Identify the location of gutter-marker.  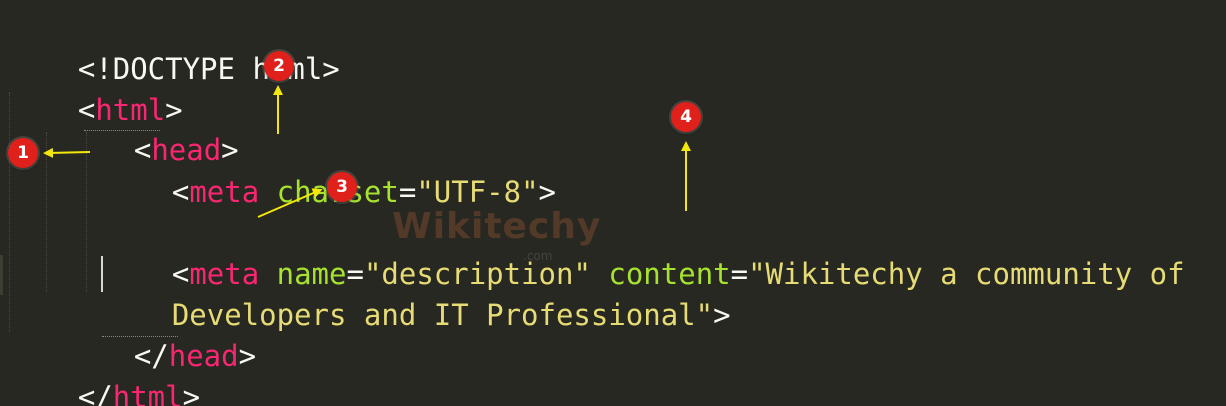
(1, 275).